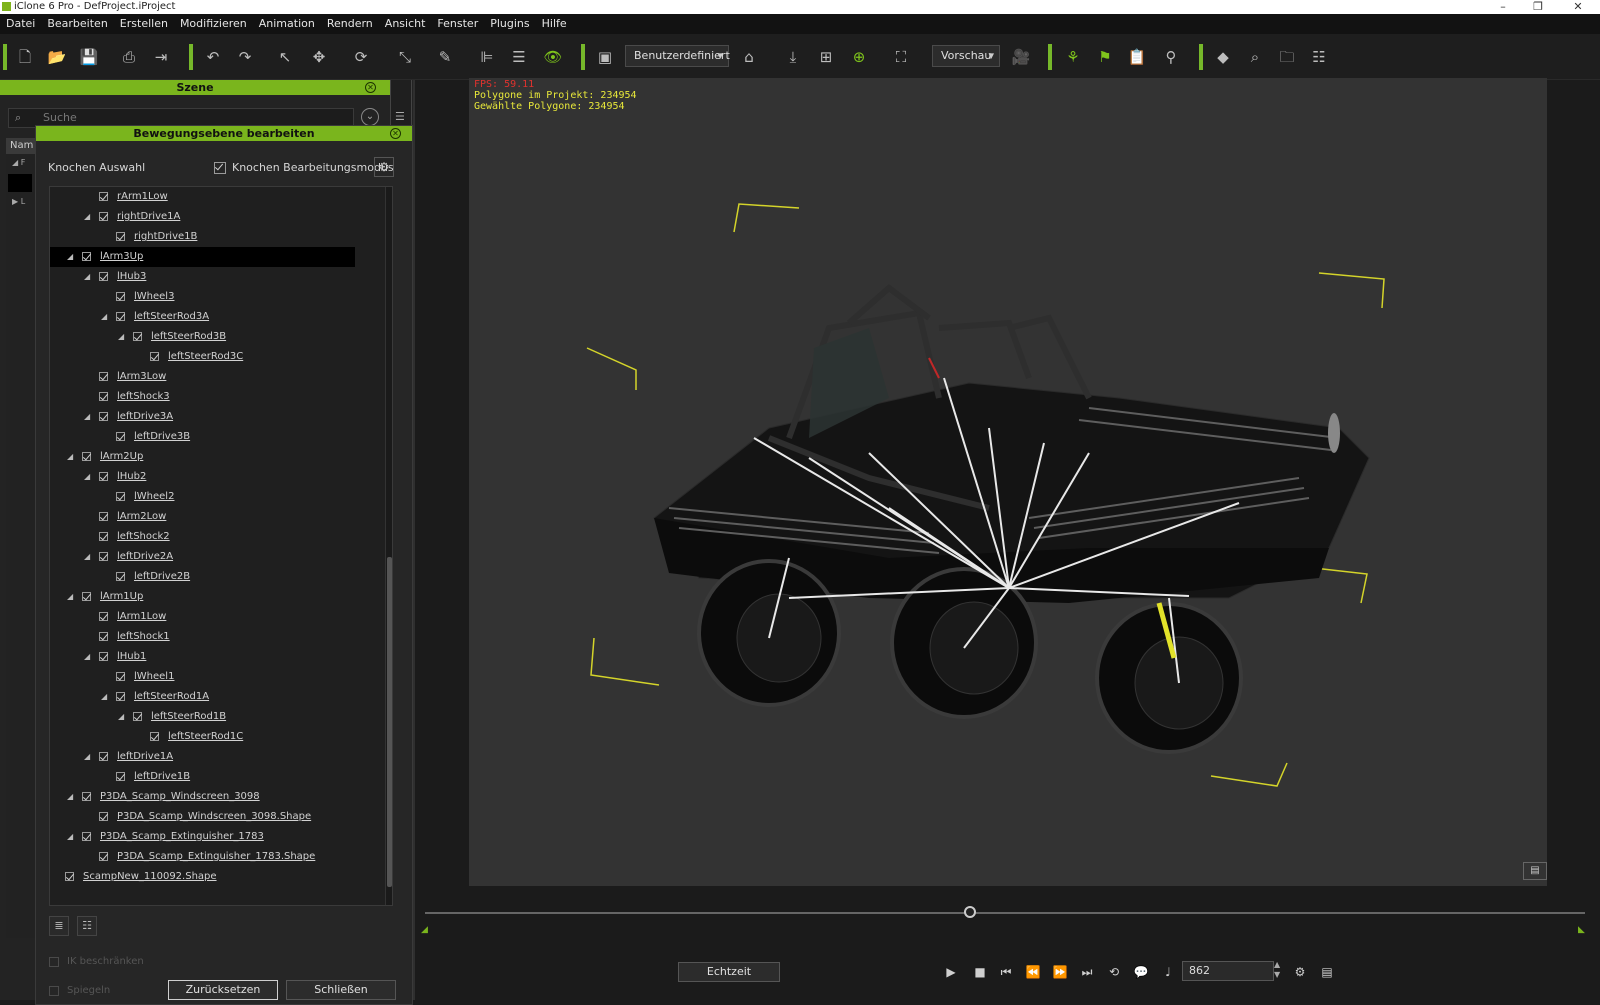  Describe the element at coordinates (519, 57) in the screenshot. I see `distribute-icon: ☰` at that location.